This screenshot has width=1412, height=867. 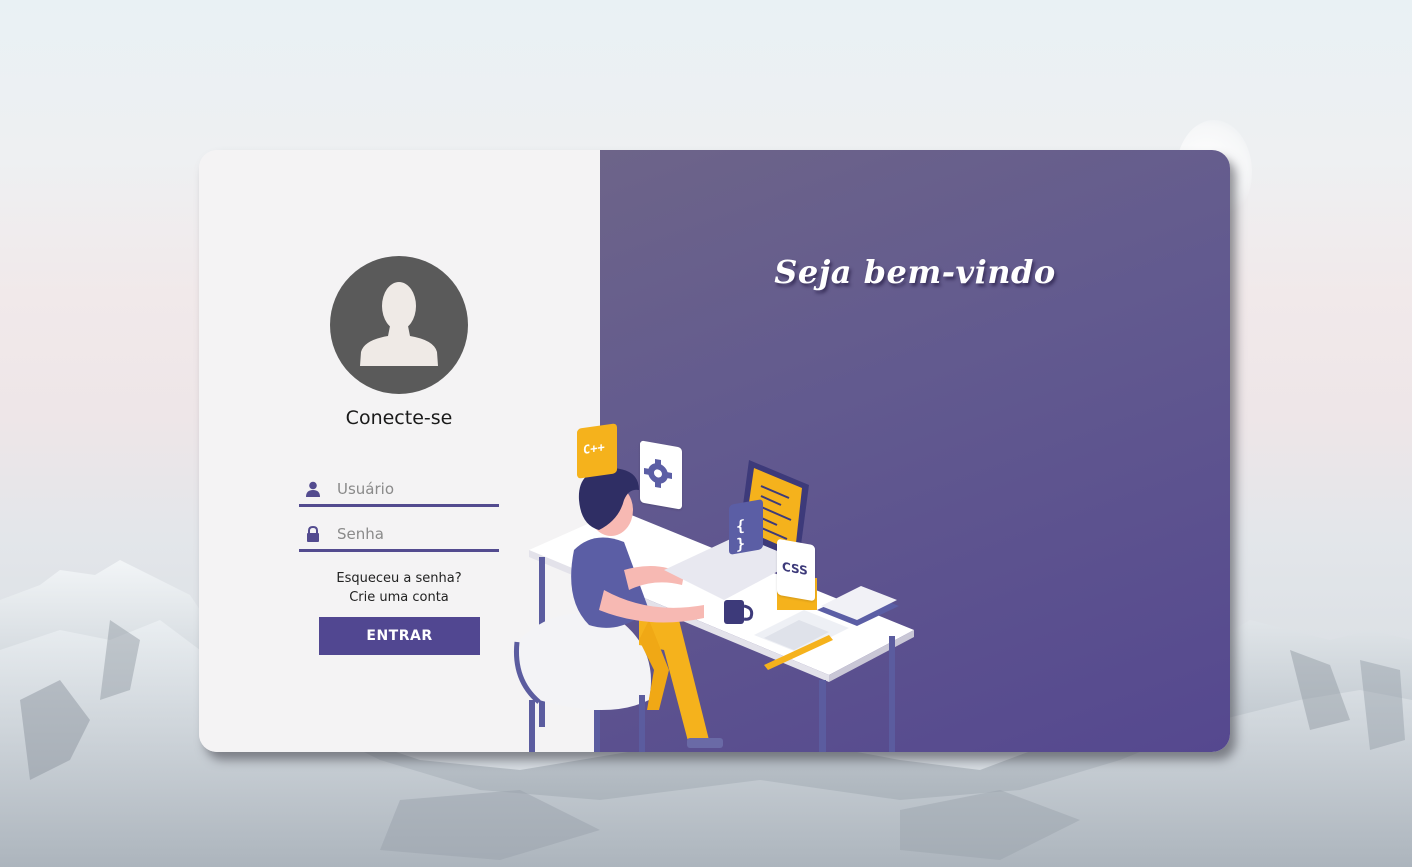 I want to click on braces-badge: { }, so click(x=746, y=527).